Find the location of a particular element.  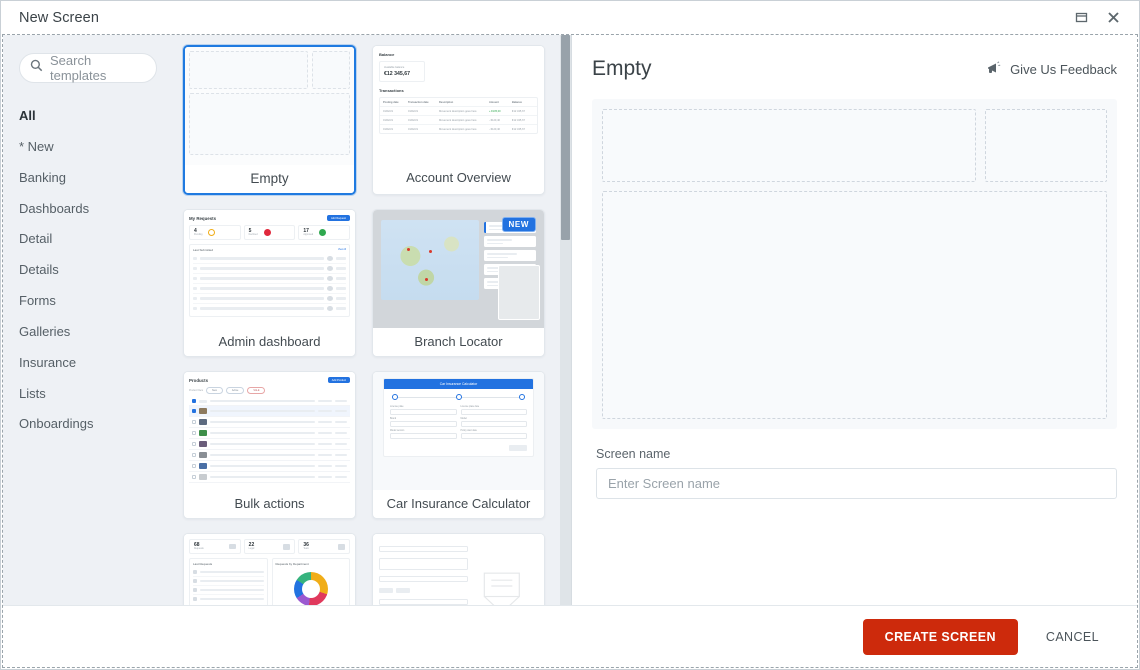

category-item-details: Details is located at coordinates (88, 270).